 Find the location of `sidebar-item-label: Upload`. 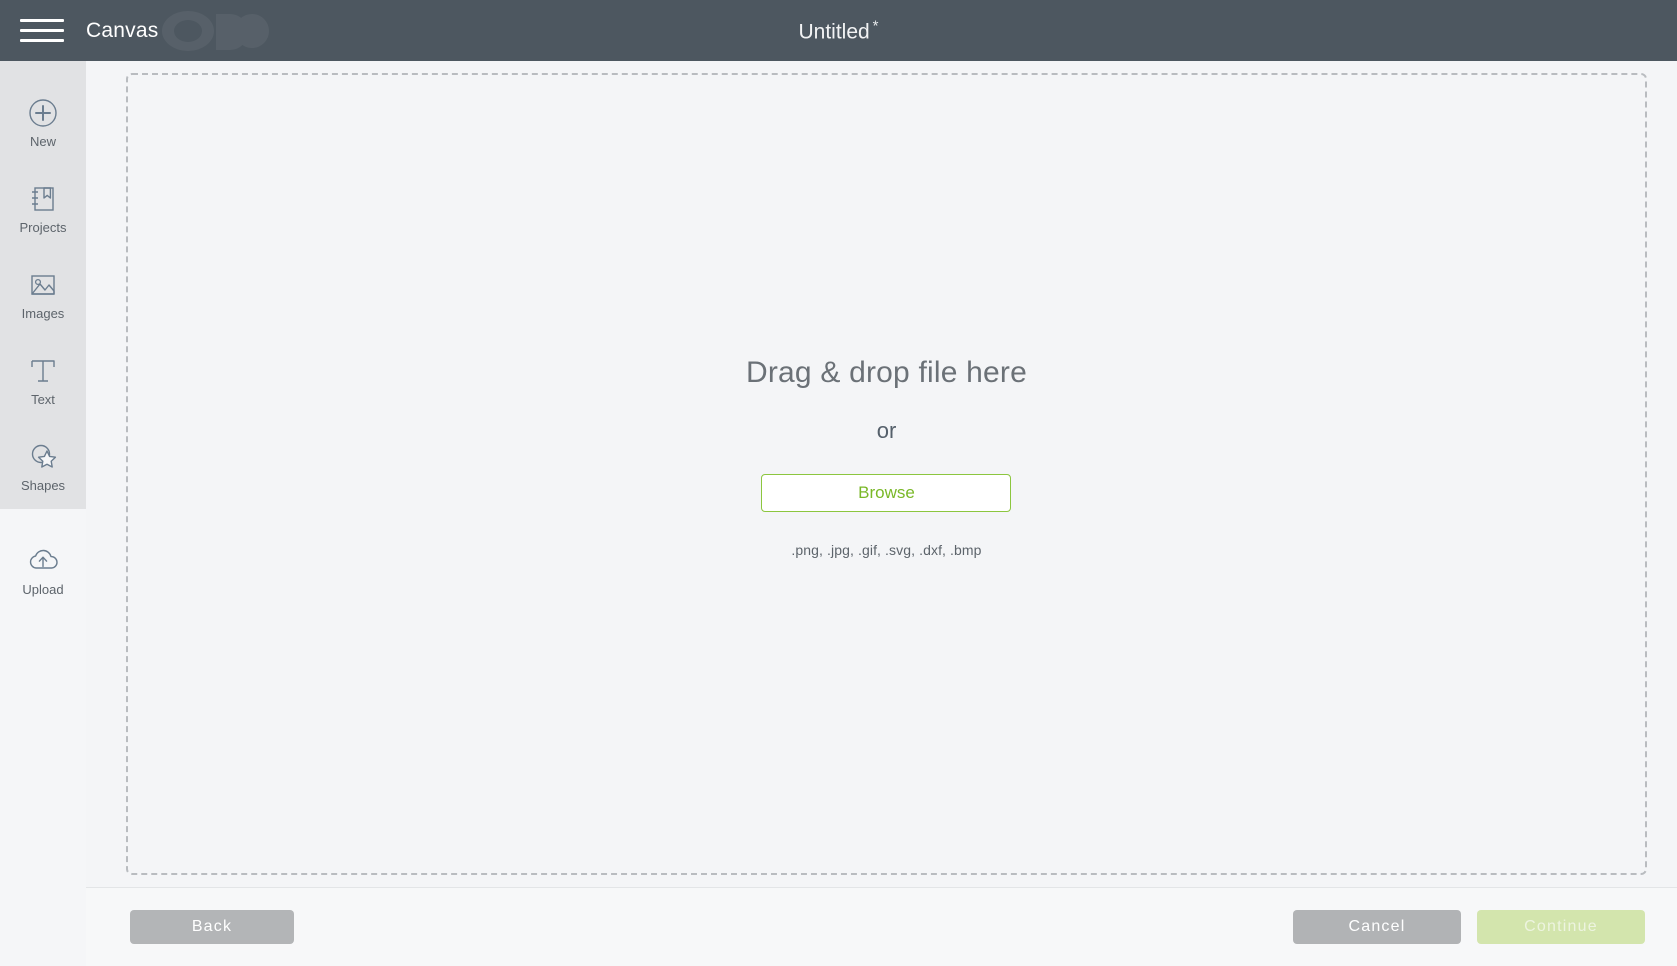

sidebar-item-label: Upload is located at coordinates (43, 589).